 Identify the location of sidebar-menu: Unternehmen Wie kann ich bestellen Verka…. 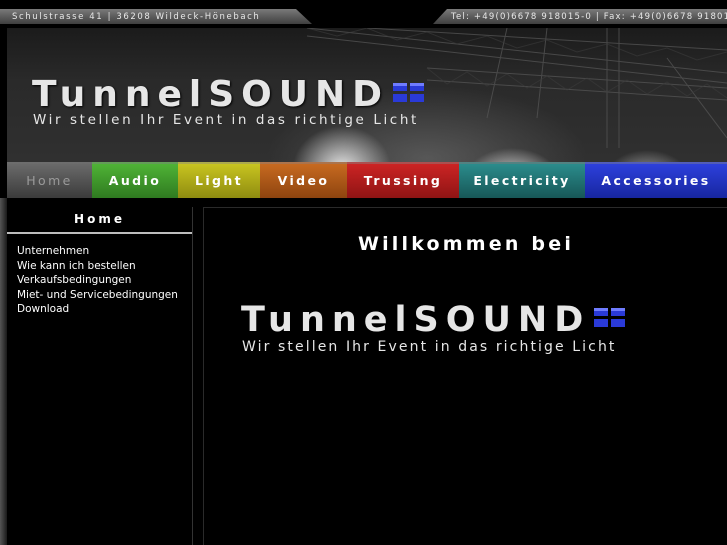
(99, 280).